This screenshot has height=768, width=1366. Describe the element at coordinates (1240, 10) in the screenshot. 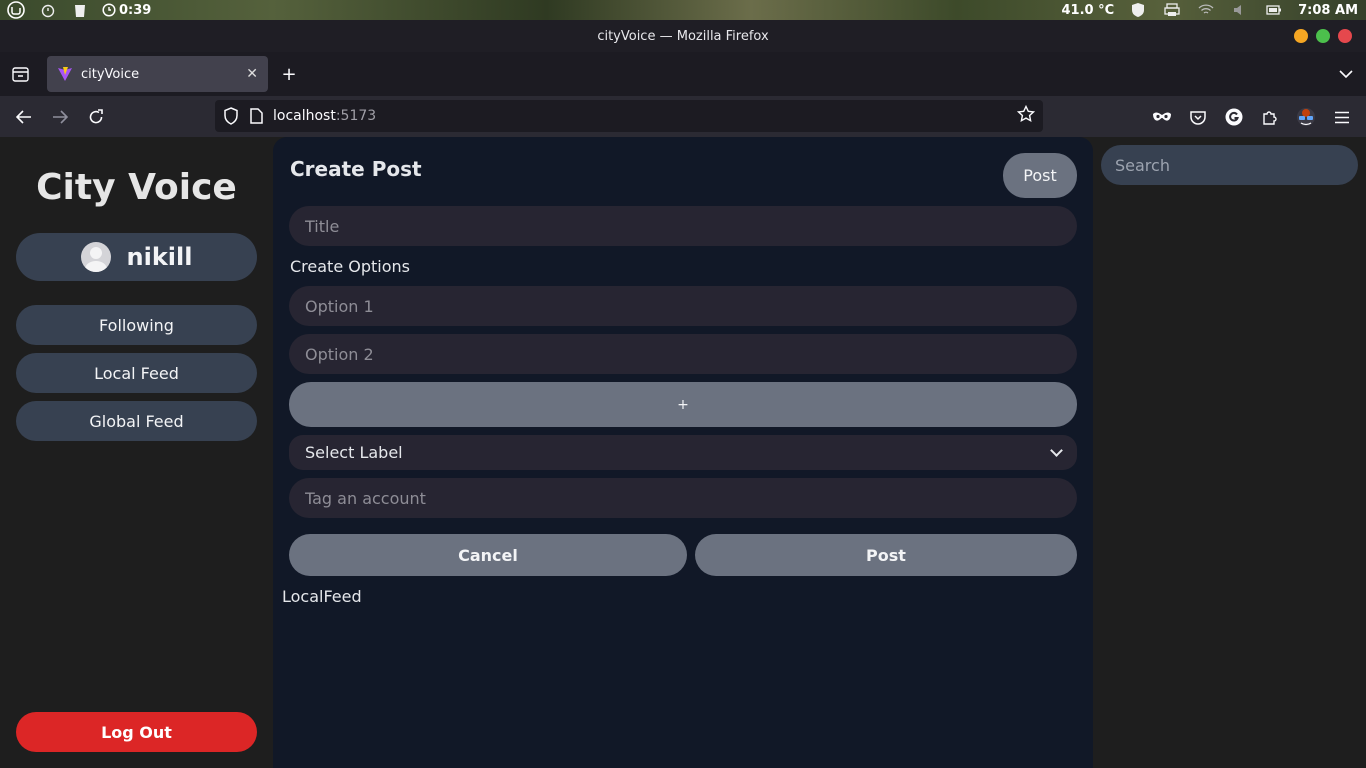

I see `volume-icon` at that location.